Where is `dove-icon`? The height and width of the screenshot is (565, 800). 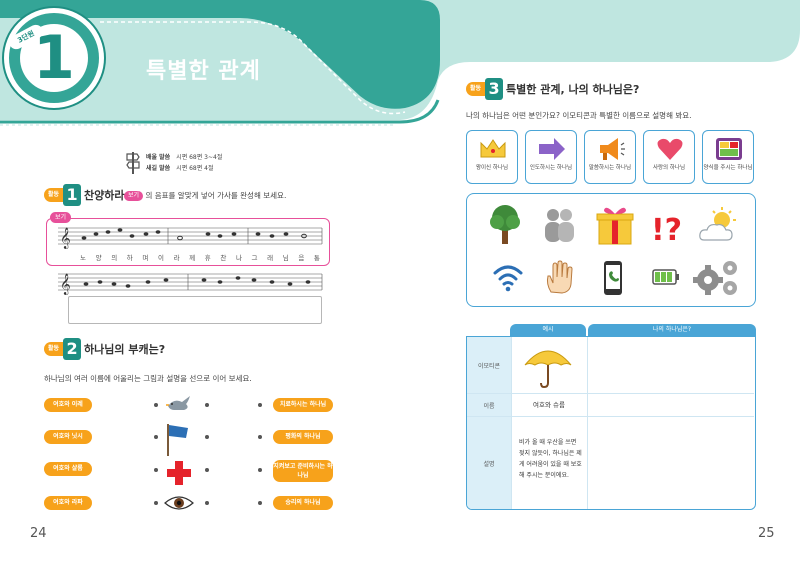 dove-icon is located at coordinates (178, 403).